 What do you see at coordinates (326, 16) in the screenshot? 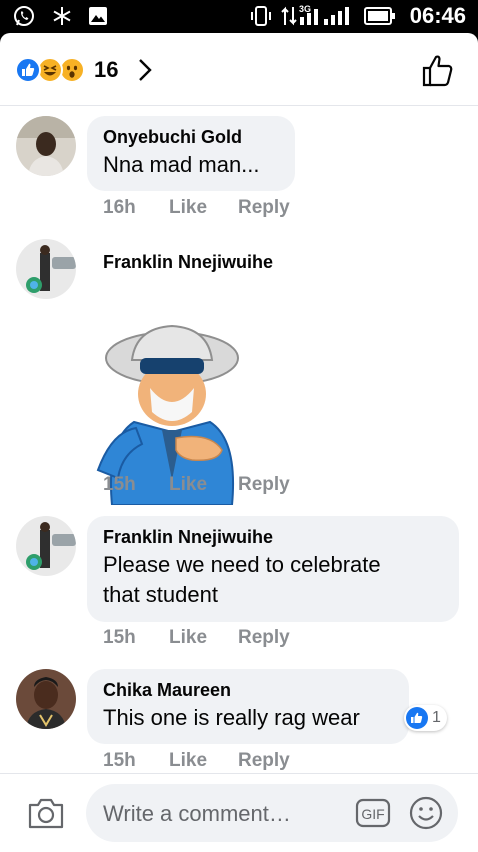
I see `signal-icon` at bounding box center [326, 16].